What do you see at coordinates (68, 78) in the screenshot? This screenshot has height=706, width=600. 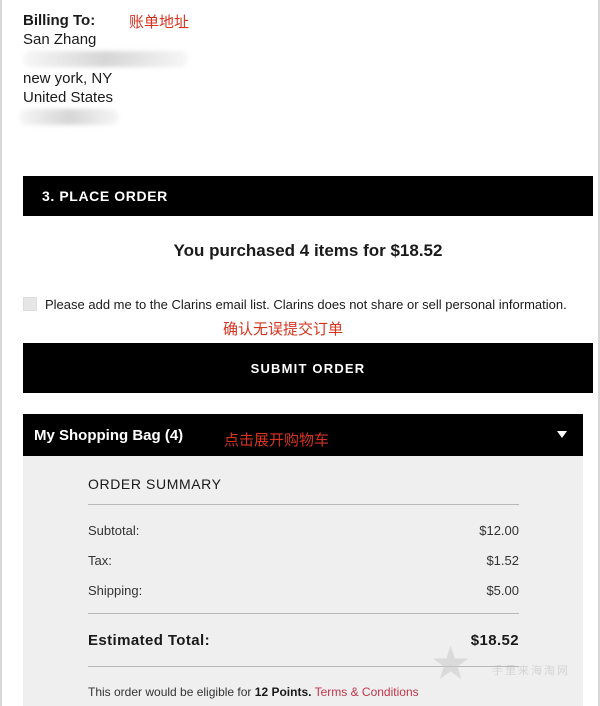 I see `billing-city: new york, NY` at bounding box center [68, 78].